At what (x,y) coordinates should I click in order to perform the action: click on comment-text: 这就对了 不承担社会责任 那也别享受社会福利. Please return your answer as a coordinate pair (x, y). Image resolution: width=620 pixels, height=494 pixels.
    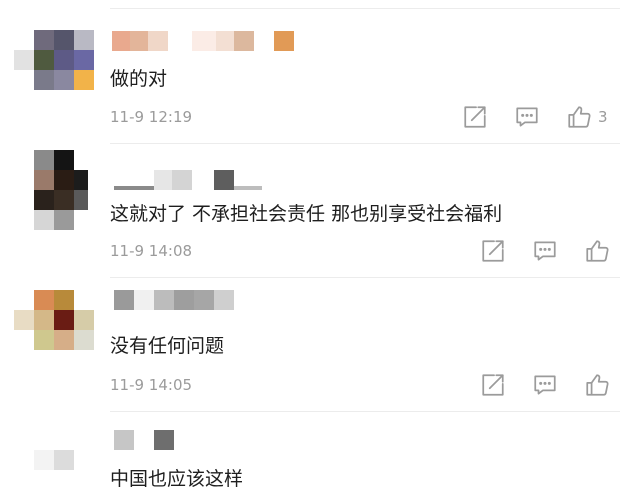
    Looking at the image, I should click on (306, 214).